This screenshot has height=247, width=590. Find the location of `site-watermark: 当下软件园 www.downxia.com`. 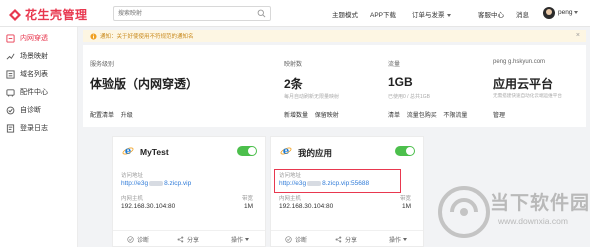

site-watermark: 当下软件园 www.downxia.com is located at coordinates (514, 212).